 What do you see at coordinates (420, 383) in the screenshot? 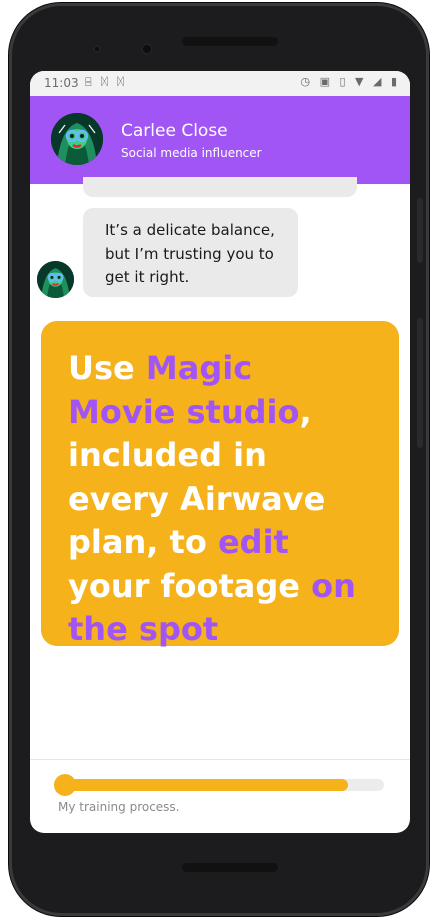
I see `volume-button` at bounding box center [420, 383].